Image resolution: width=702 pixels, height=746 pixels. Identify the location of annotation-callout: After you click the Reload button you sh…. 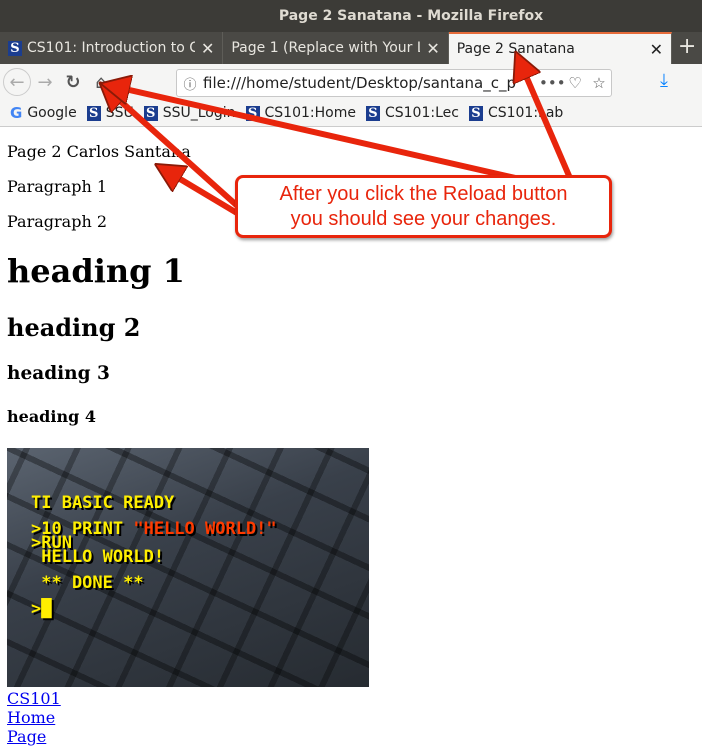
(423, 206).